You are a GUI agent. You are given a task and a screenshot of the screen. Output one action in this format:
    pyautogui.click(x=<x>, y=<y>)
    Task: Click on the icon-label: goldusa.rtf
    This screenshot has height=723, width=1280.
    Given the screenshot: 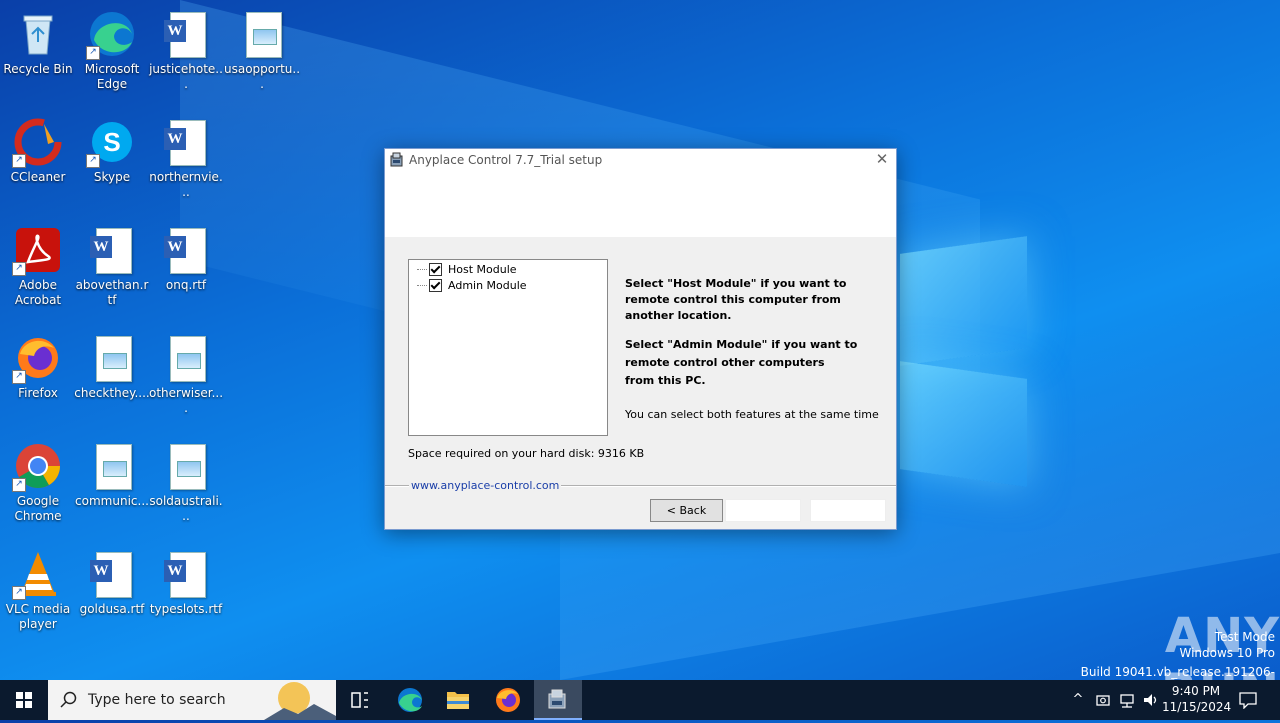 What is the action you would take?
    pyautogui.click(x=112, y=609)
    